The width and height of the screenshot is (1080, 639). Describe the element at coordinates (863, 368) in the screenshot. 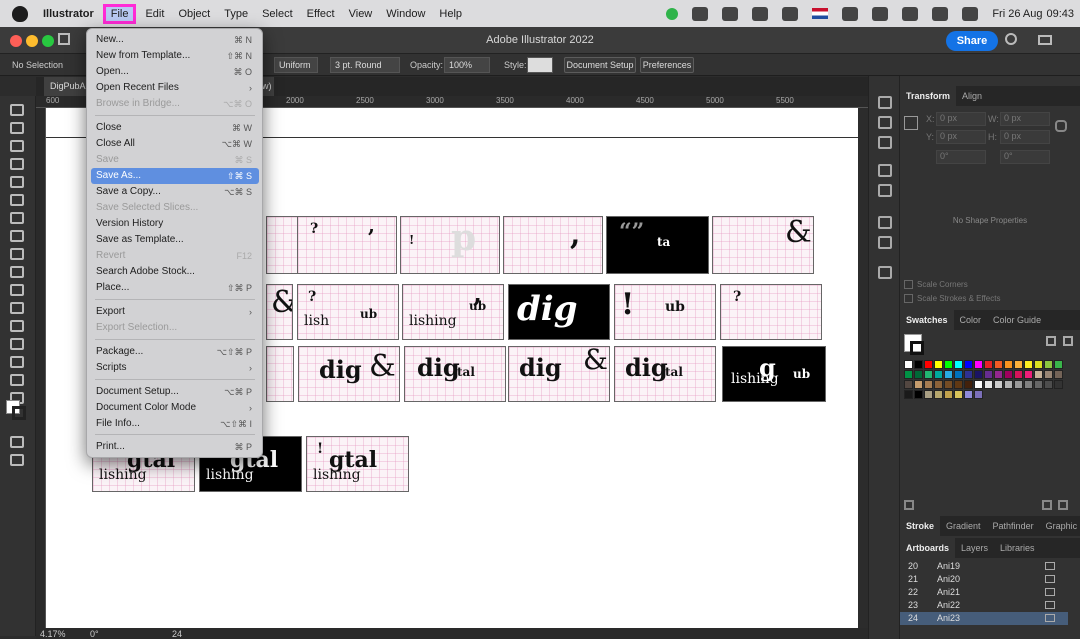

I see `vertical-scrollbar` at that location.